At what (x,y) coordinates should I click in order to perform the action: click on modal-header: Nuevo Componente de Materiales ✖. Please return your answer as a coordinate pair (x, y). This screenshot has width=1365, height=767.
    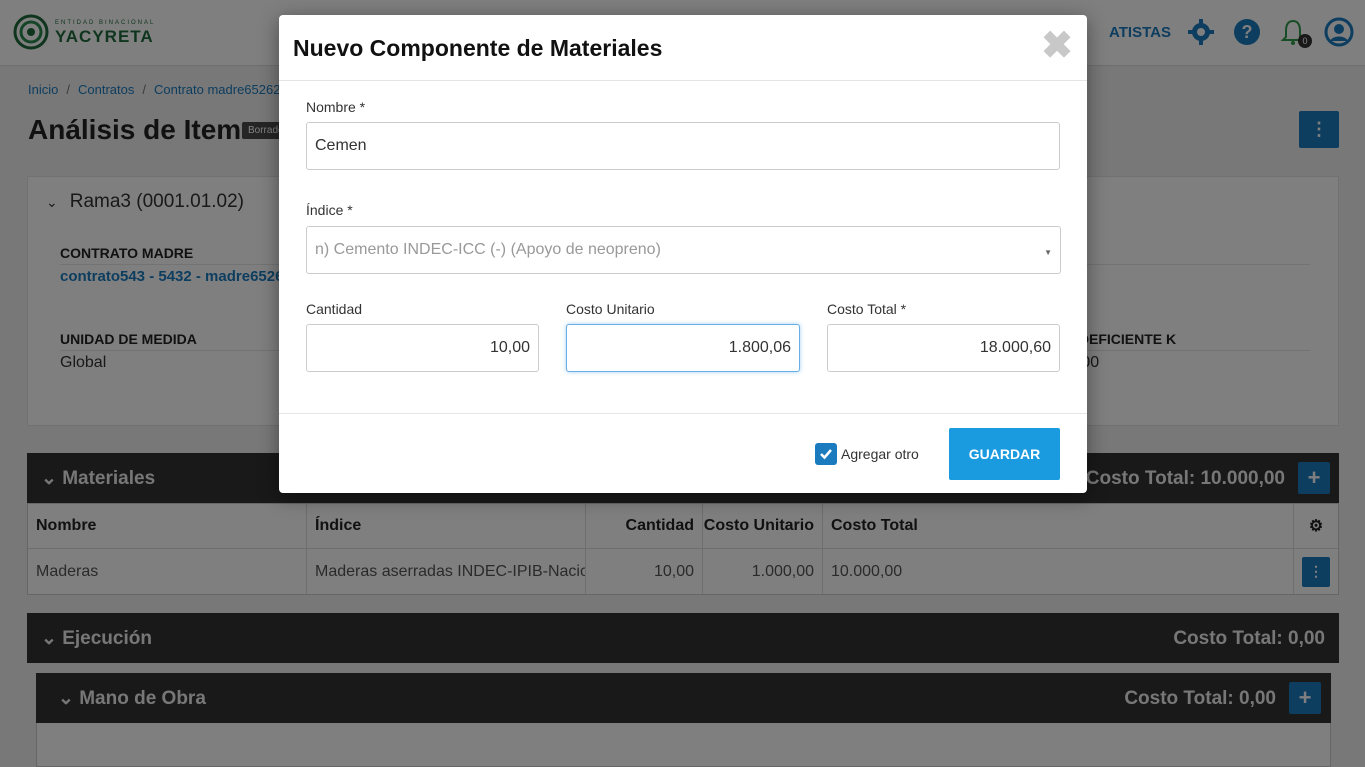
    Looking at the image, I should click on (683, 48).